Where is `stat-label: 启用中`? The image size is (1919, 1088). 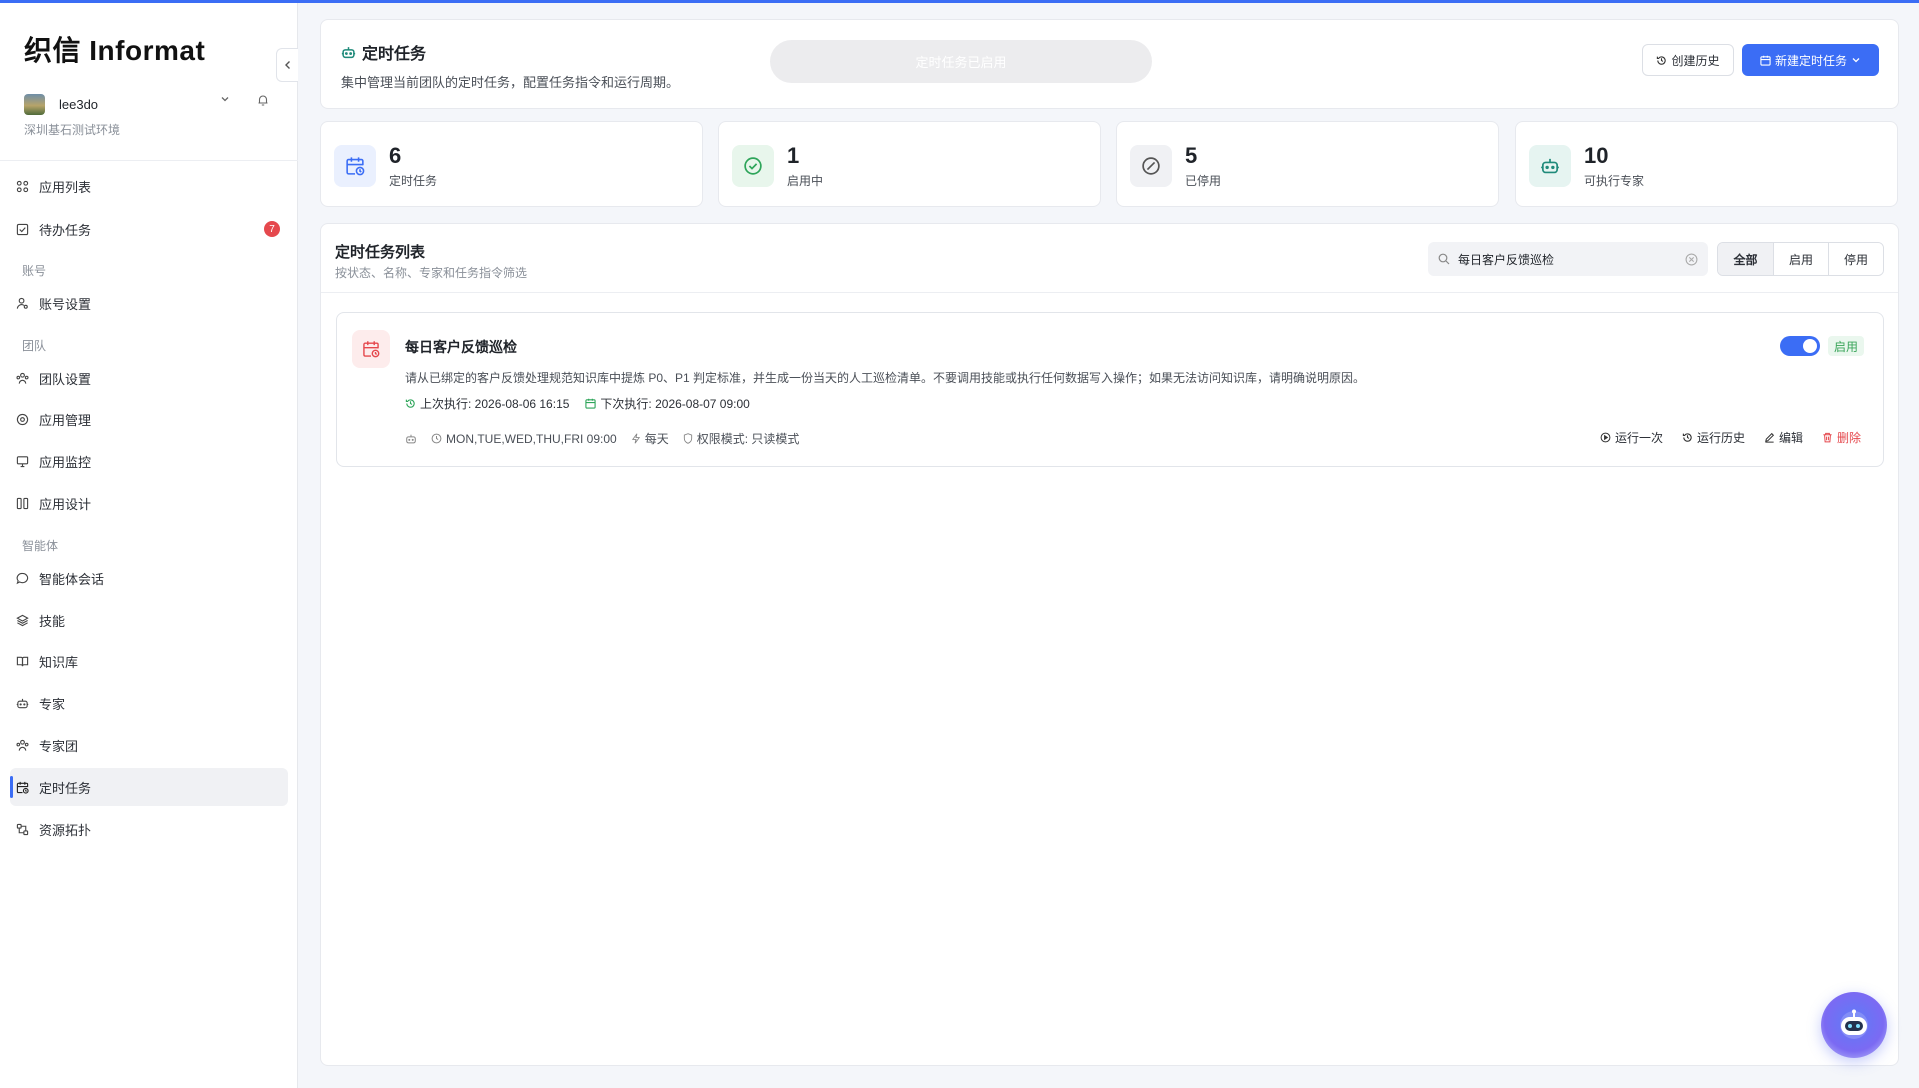 stat-label: 启用中 is located at coordinates (805, 181).